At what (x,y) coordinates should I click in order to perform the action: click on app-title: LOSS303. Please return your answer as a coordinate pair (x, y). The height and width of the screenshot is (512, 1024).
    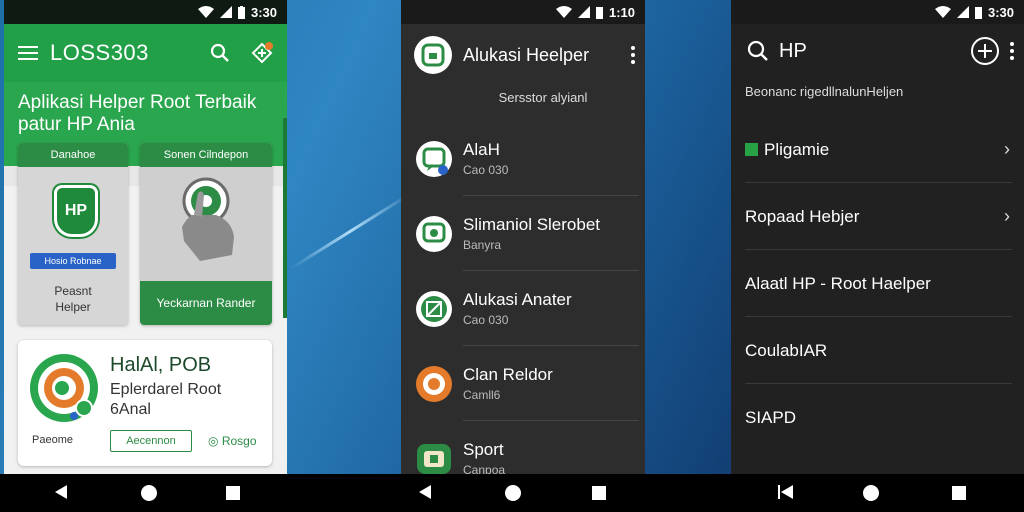
    Looking at the image, I should click on (99, 52).